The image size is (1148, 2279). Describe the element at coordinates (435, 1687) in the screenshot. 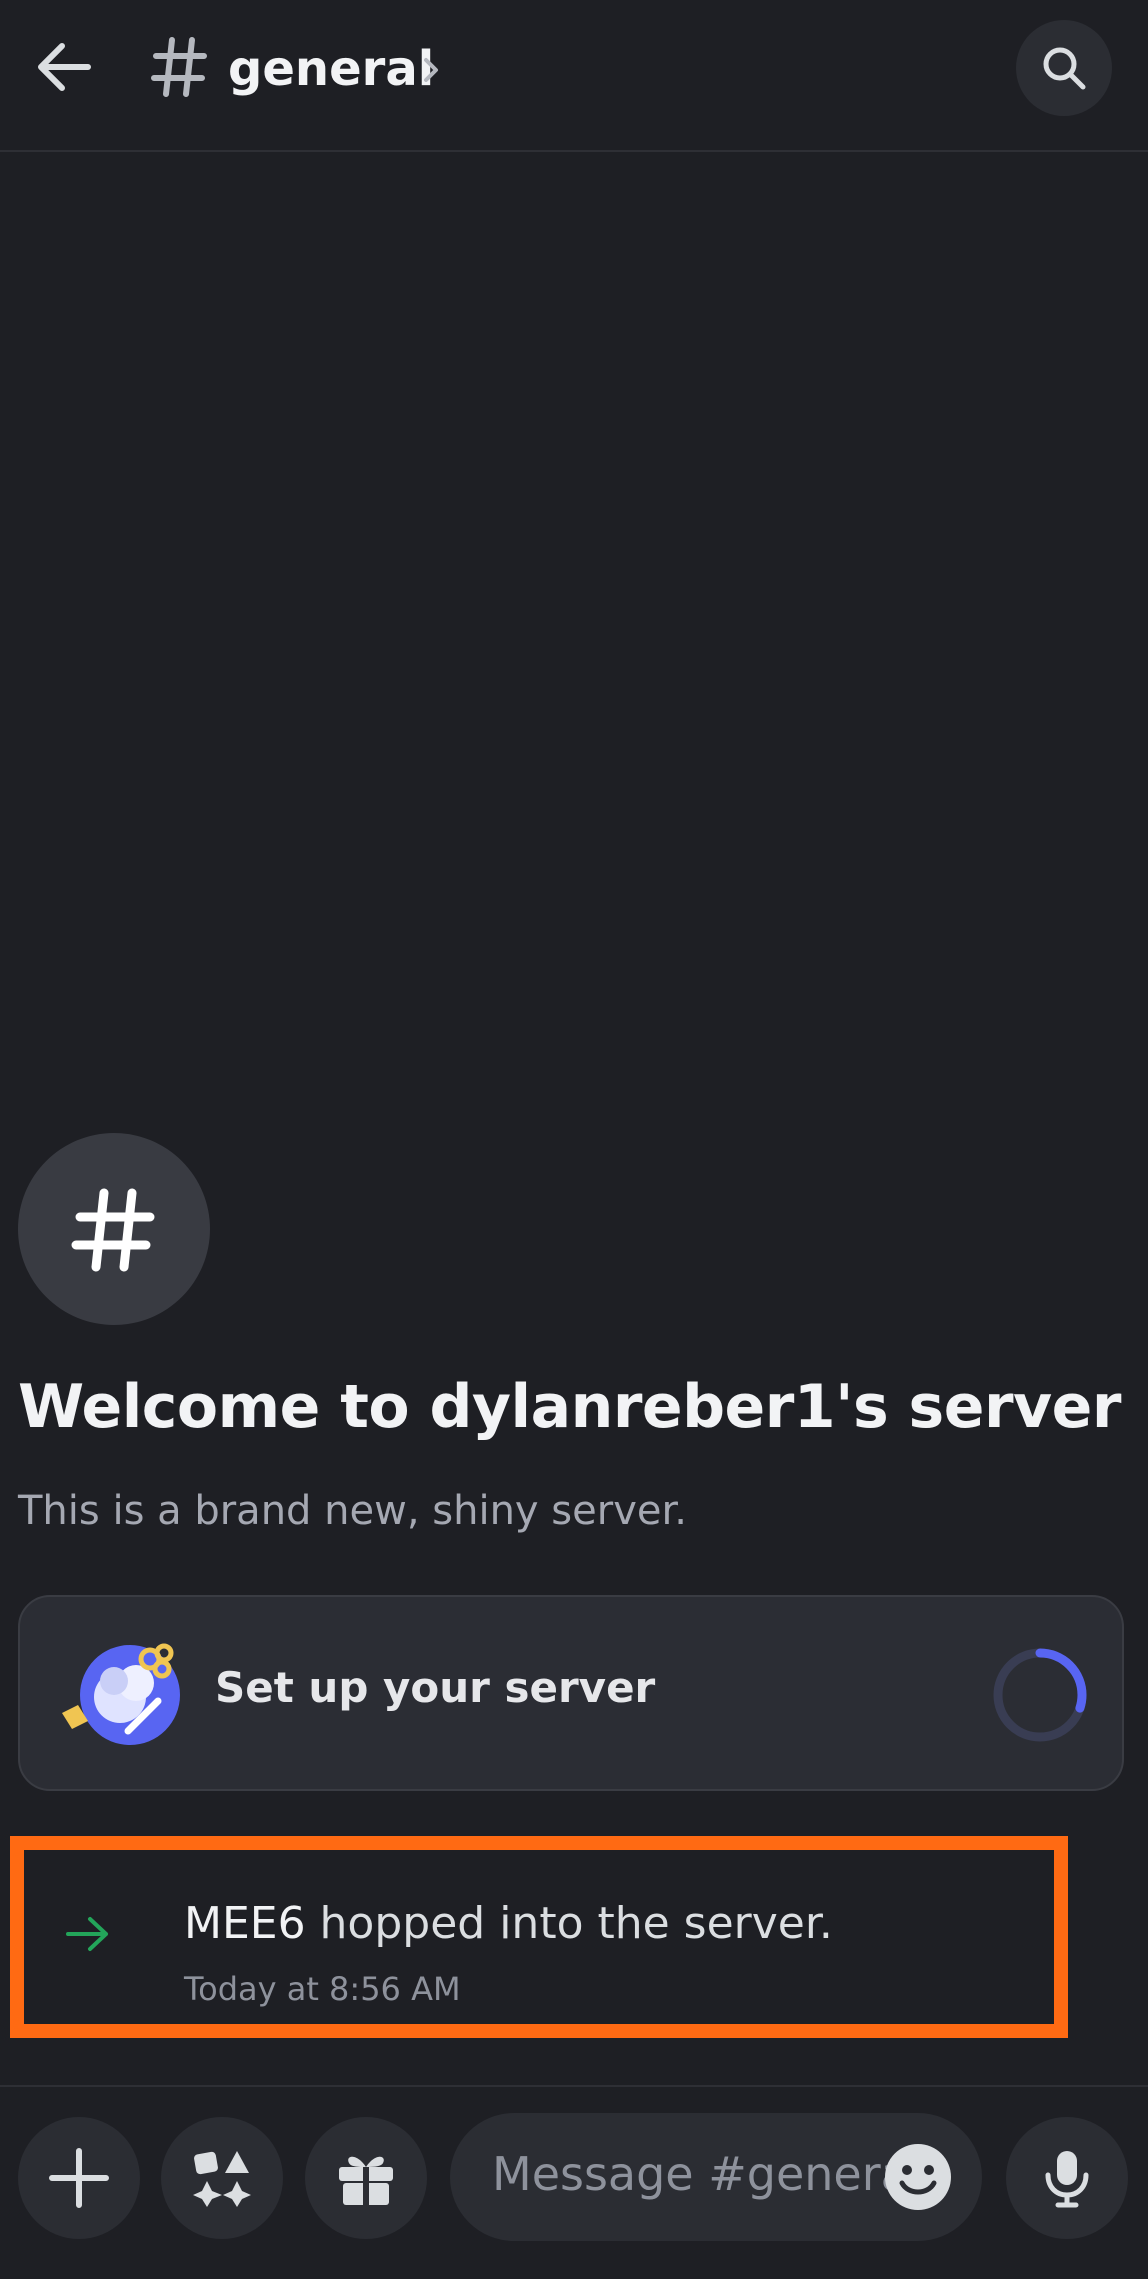

I see `setup-server-label: Set up your server` at that location.